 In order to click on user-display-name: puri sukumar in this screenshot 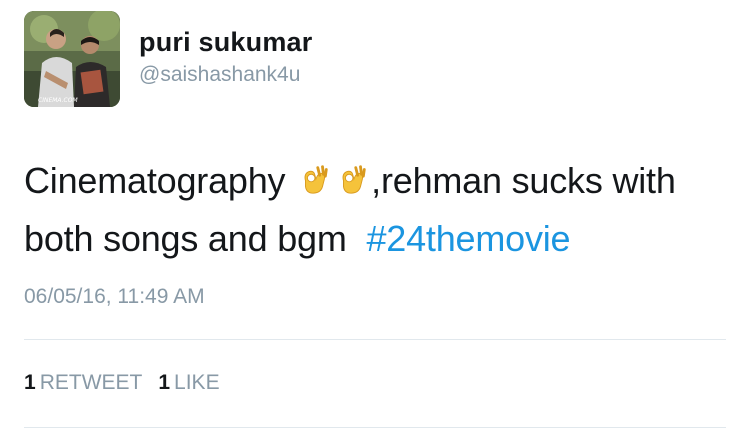, I will do `click(225, 42)`.